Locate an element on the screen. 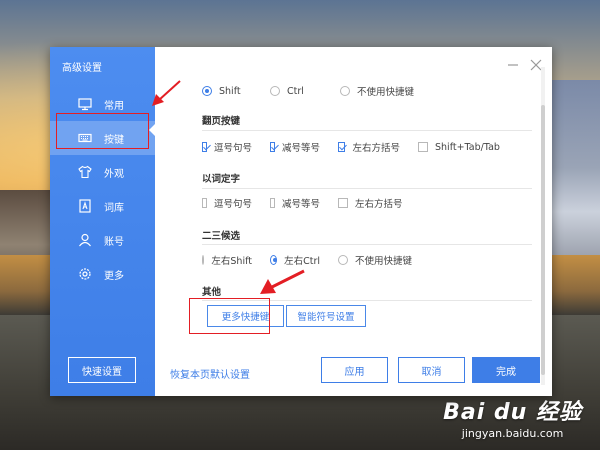 This screenshot has height=450, width=600. option-label: Ctrl is located at coordinates (295, 91).